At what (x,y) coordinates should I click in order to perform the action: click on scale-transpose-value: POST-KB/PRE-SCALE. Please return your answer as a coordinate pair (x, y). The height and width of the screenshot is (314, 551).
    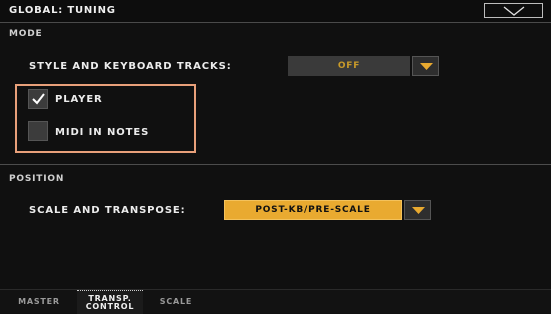
    Looking at the image, I should click on (313, 210).